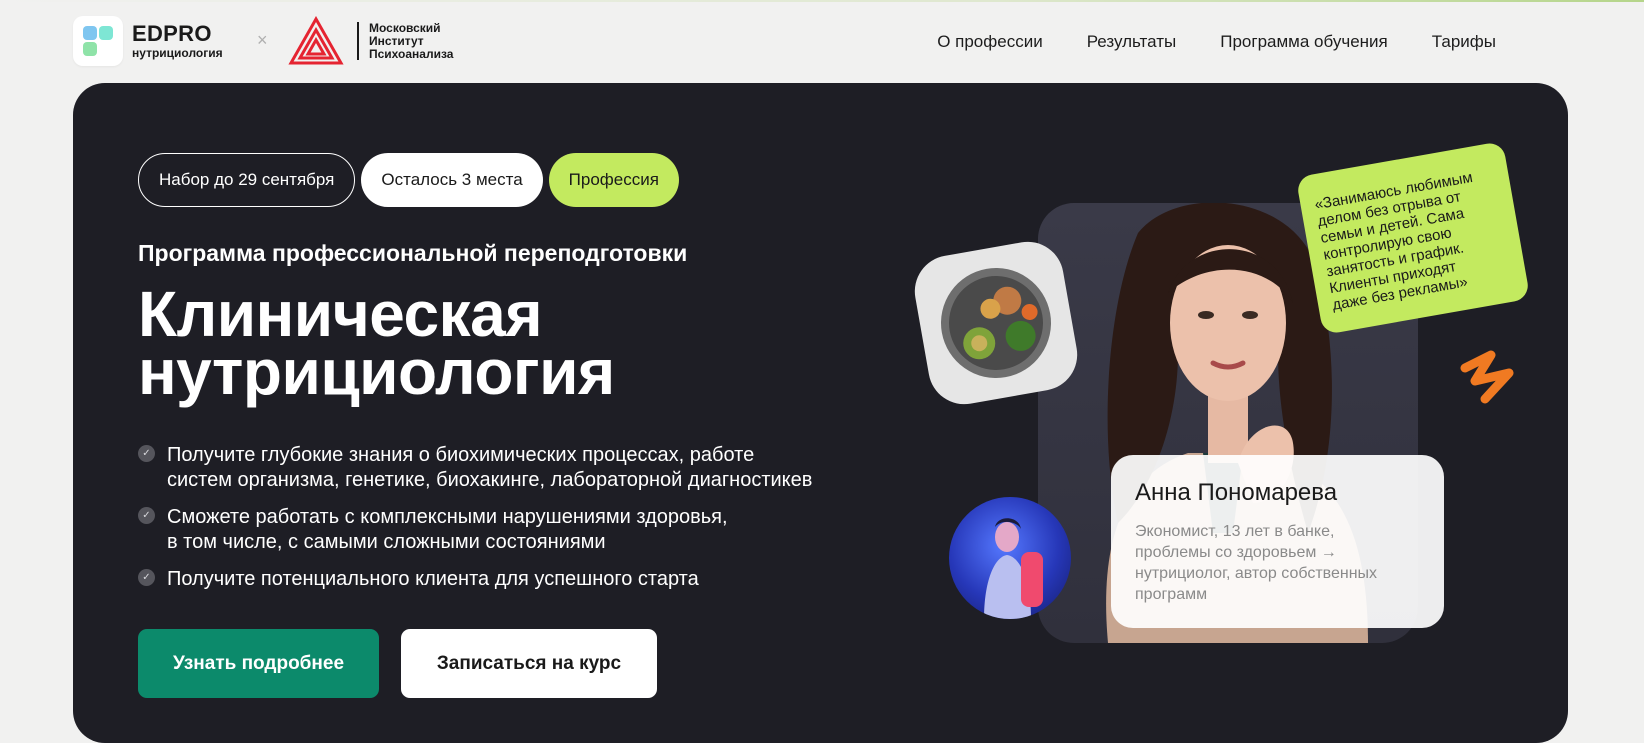 This screenshot has width=1644, height=743. I want to click on hero-title: Клиническая нутрициология, so click(376, 343).